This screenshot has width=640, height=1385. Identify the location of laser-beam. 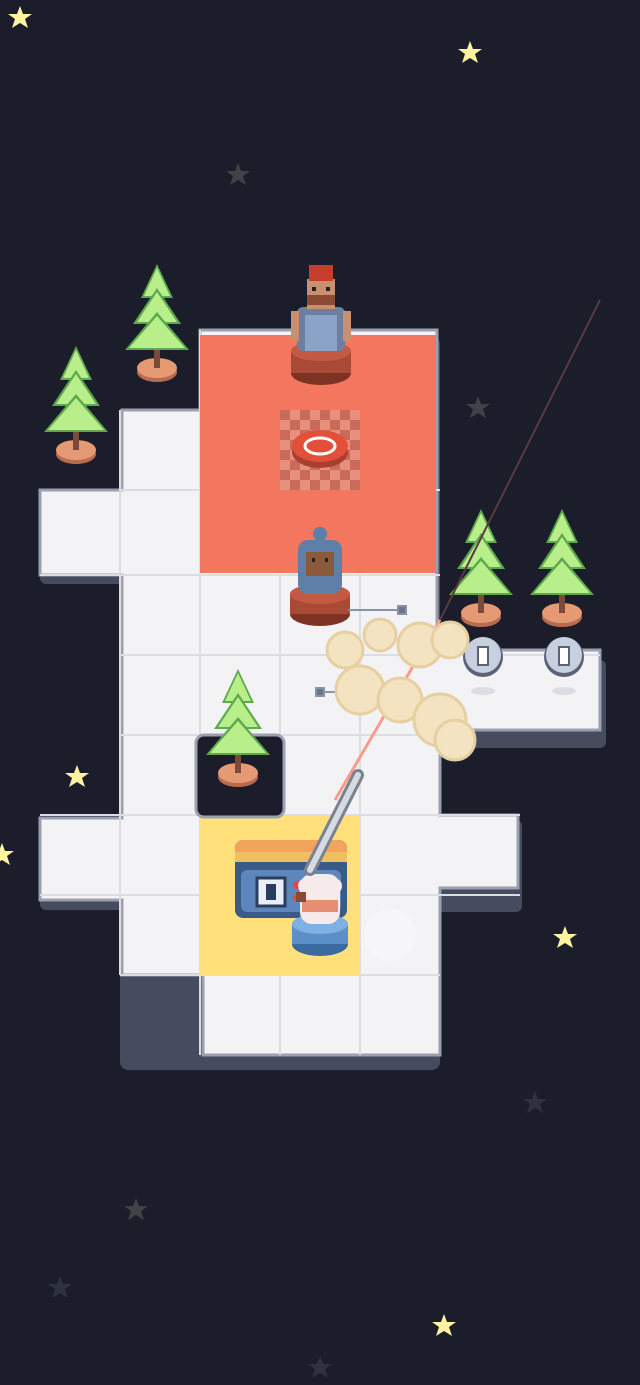
(520, 460).